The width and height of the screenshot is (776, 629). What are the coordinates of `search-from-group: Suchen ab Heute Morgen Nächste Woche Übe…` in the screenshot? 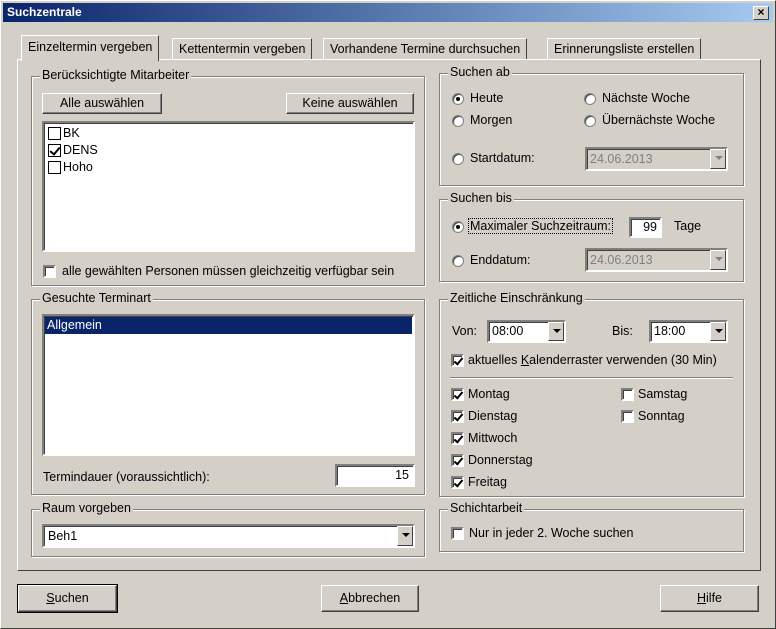 It's located at (591, 125).